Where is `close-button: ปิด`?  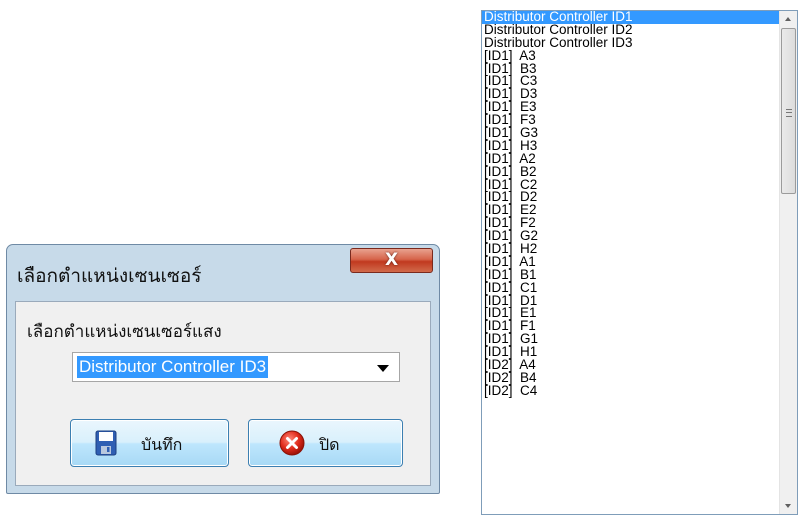 close-button: ปิด is located at coordinates (325, 443).